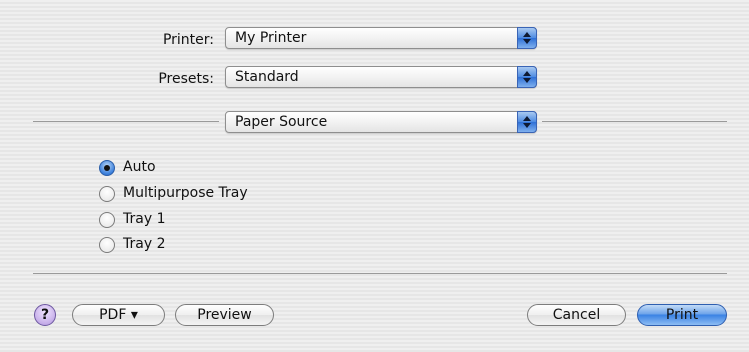 Image resolution: width=749 pixels, height=352 pixels. Describe the element at coordinates (634, 121) in the screenshot. I see `separator-right` at that location.